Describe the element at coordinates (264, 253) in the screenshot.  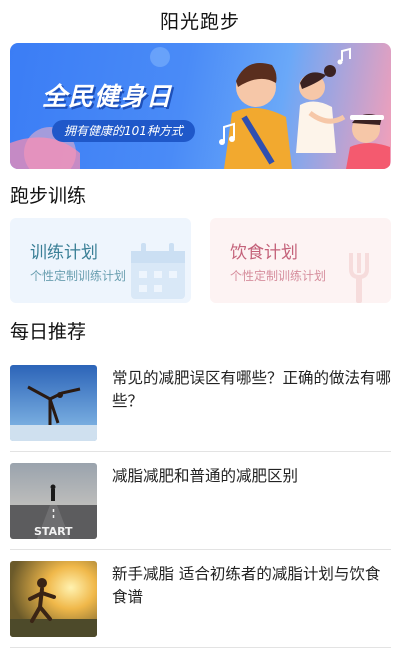
I see `card-title: 饮食计划` at that location.